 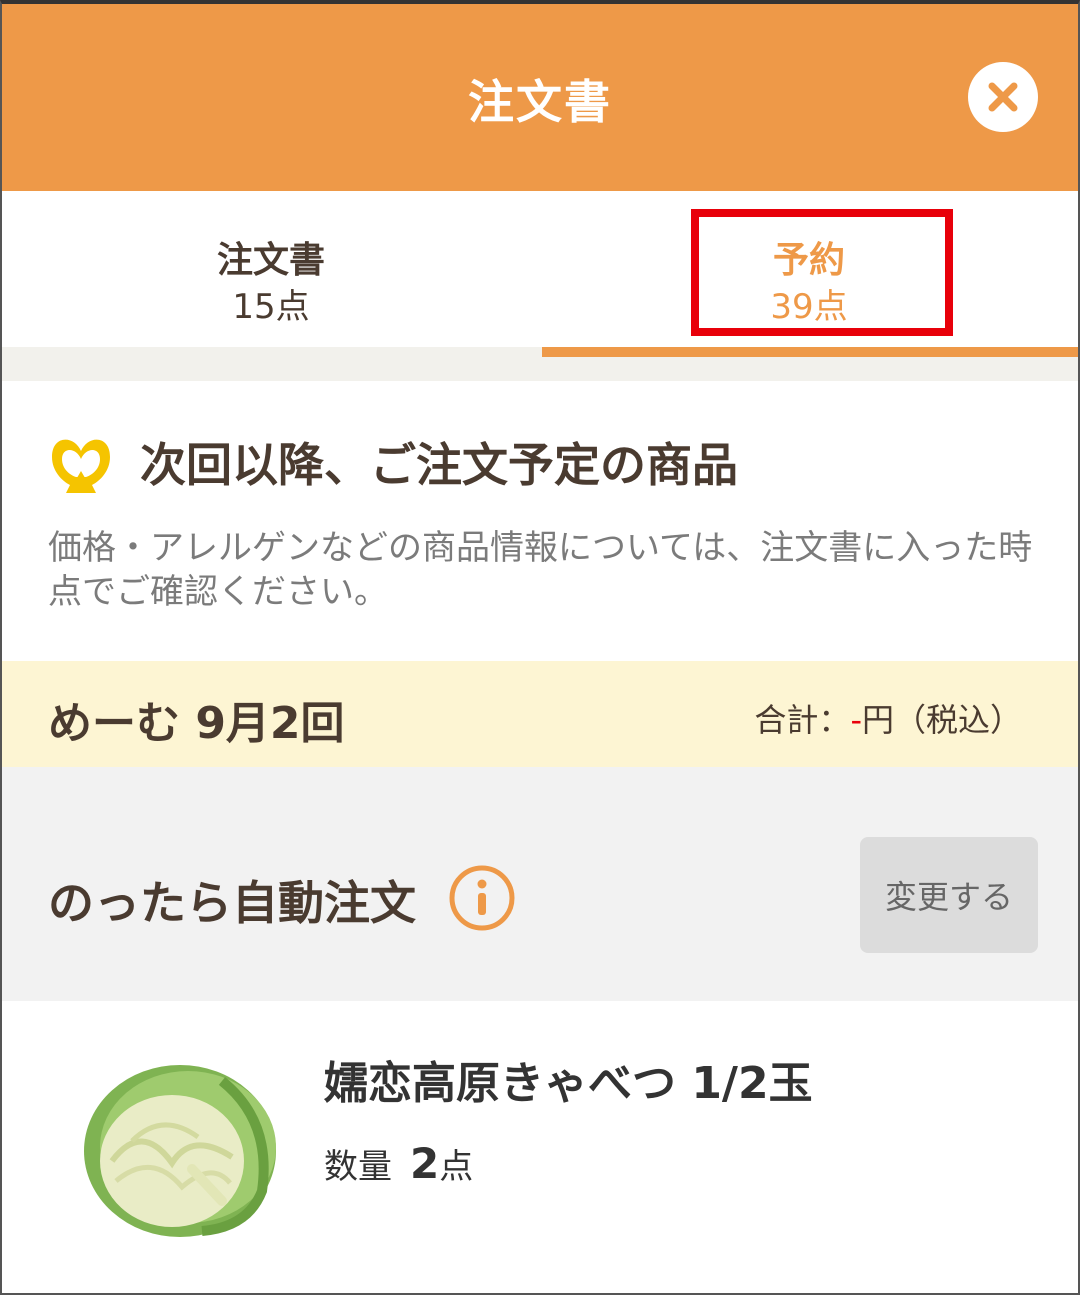 What do you see at coordinates (358, 1167) in the screenshot?
I see `quantity-label: 数量` at bounding box center [358, 1167].